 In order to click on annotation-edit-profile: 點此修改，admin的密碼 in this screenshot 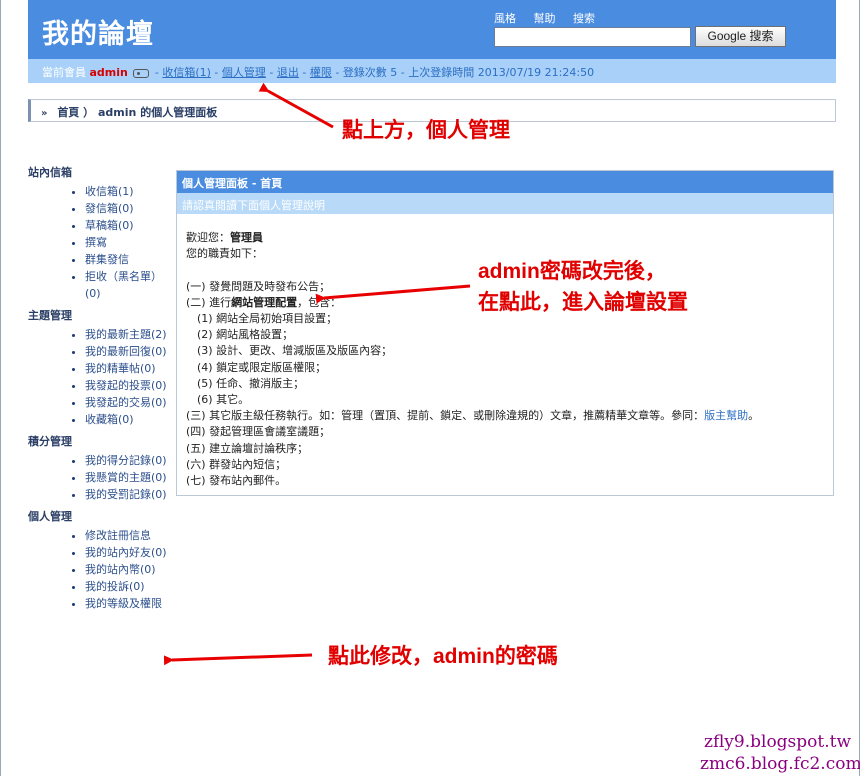, I will do `click(443, 656)`.